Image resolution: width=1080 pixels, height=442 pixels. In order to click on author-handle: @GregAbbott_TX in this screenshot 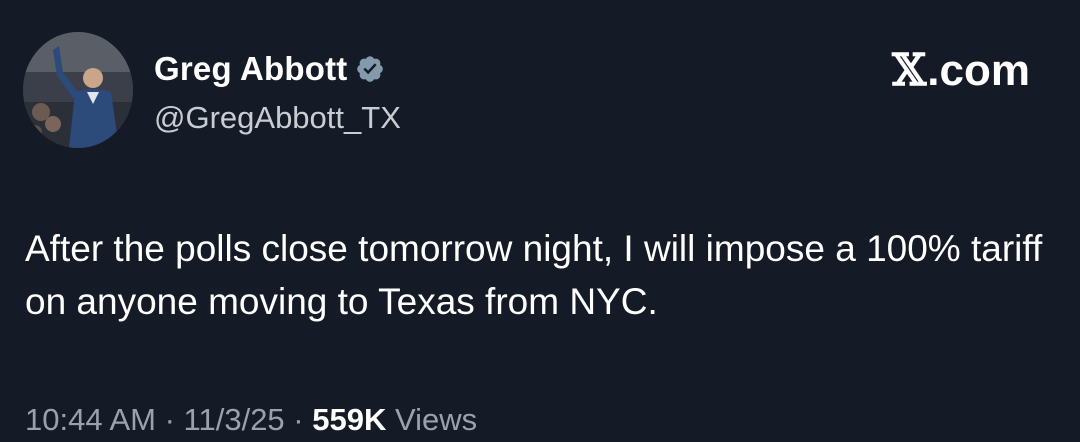, I will do `click(277, 118)`.